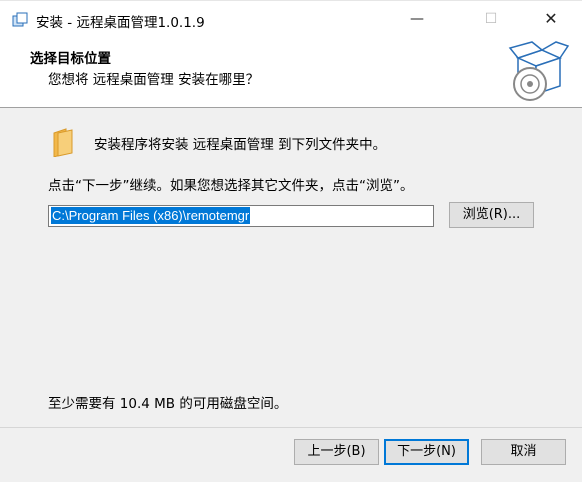 The width and height of the screenshot is (582, 482). Describe the element at coordinates (20, 19) in the screenshot. I see `app-installer-icon` at that location.